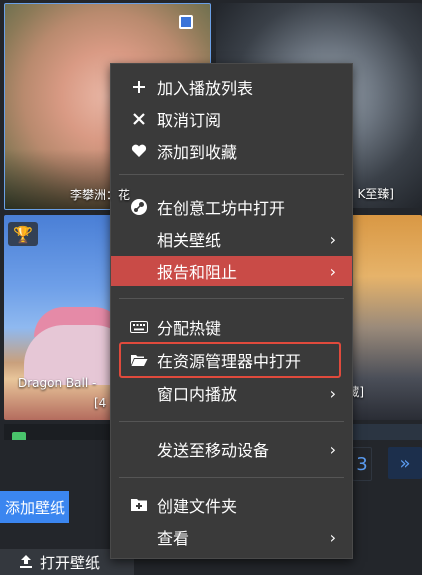  What do you see at coordinates (189, 120) in the screenshot?
I see `menu-item-label: 取消订阅` at bounding box center [189, 120].